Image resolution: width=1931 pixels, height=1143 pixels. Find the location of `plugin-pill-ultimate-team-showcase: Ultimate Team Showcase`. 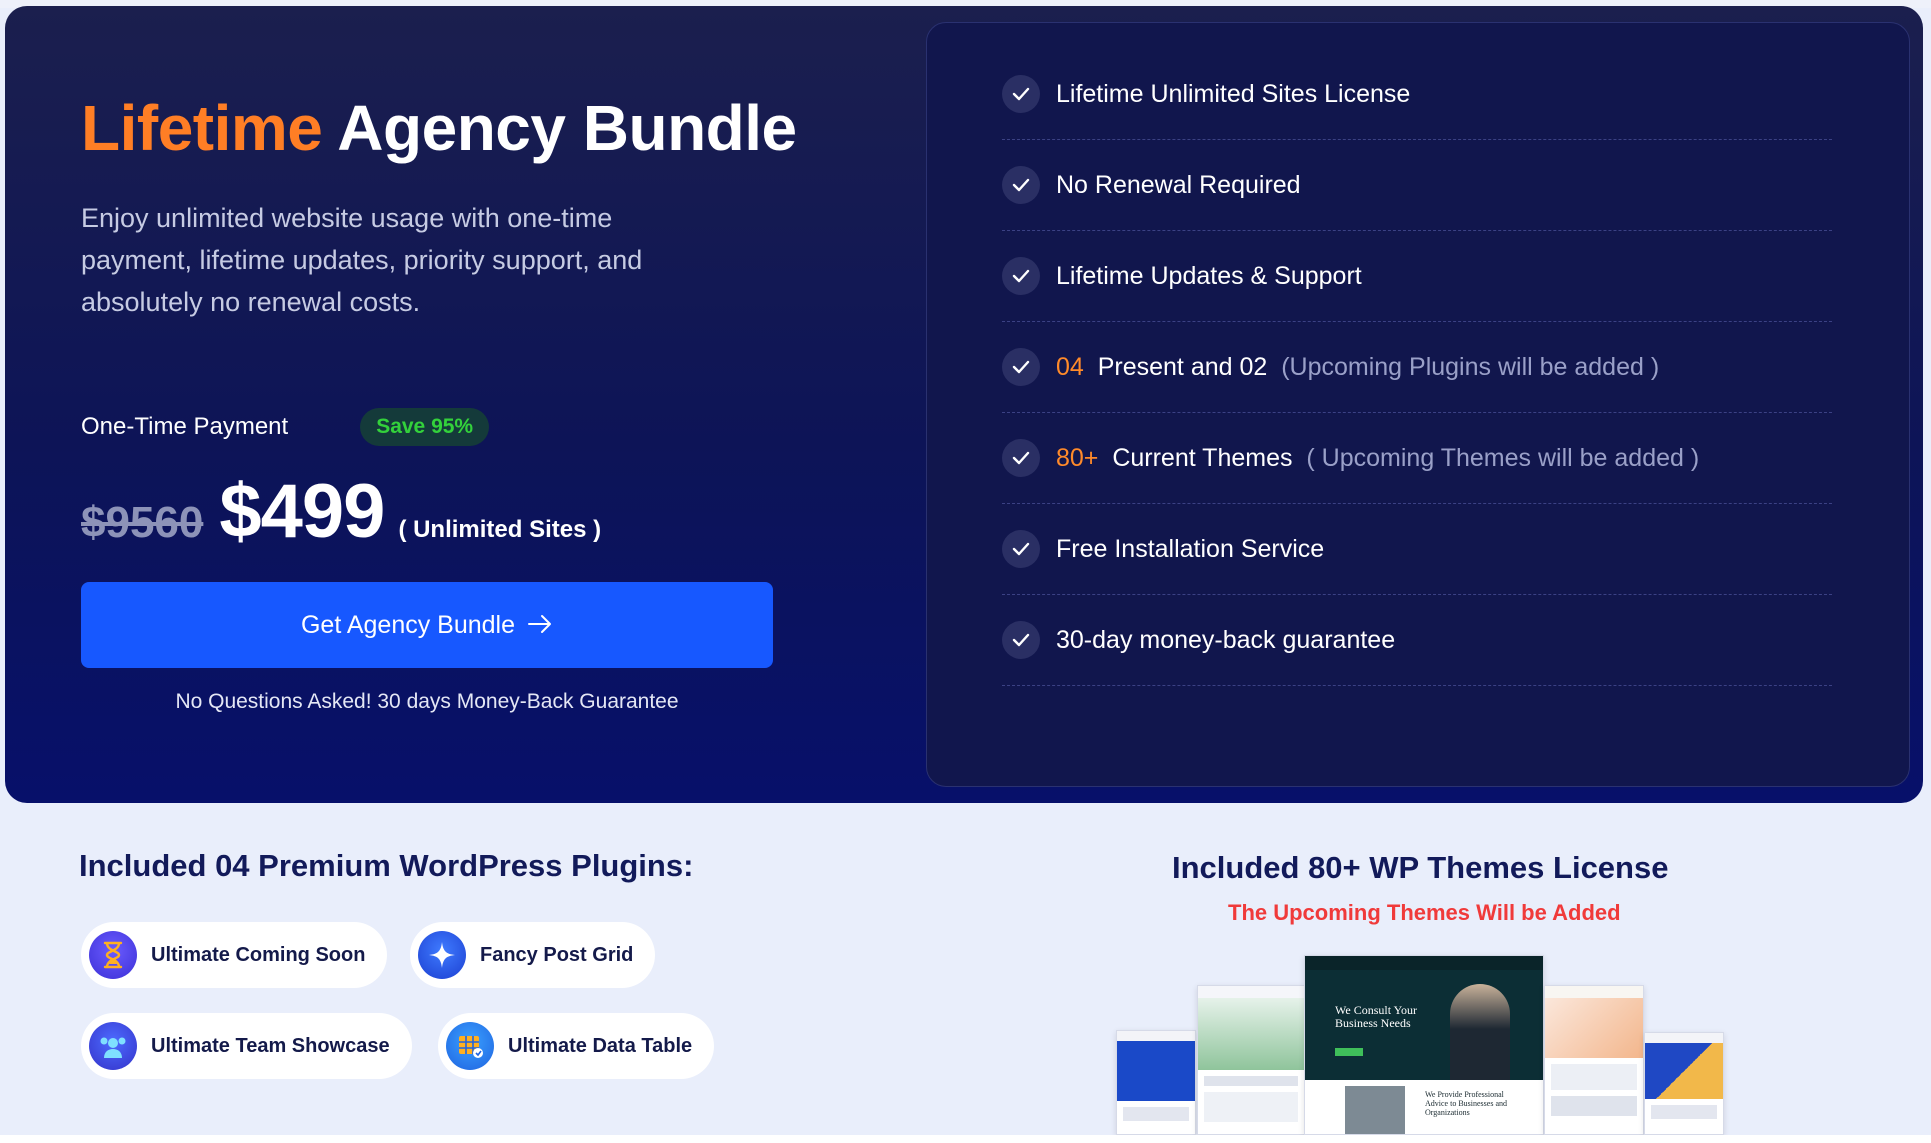

plugin-pill-ultimate-team-showcase: Ultimate Team Showcase is located at coordinates (246, 1046).